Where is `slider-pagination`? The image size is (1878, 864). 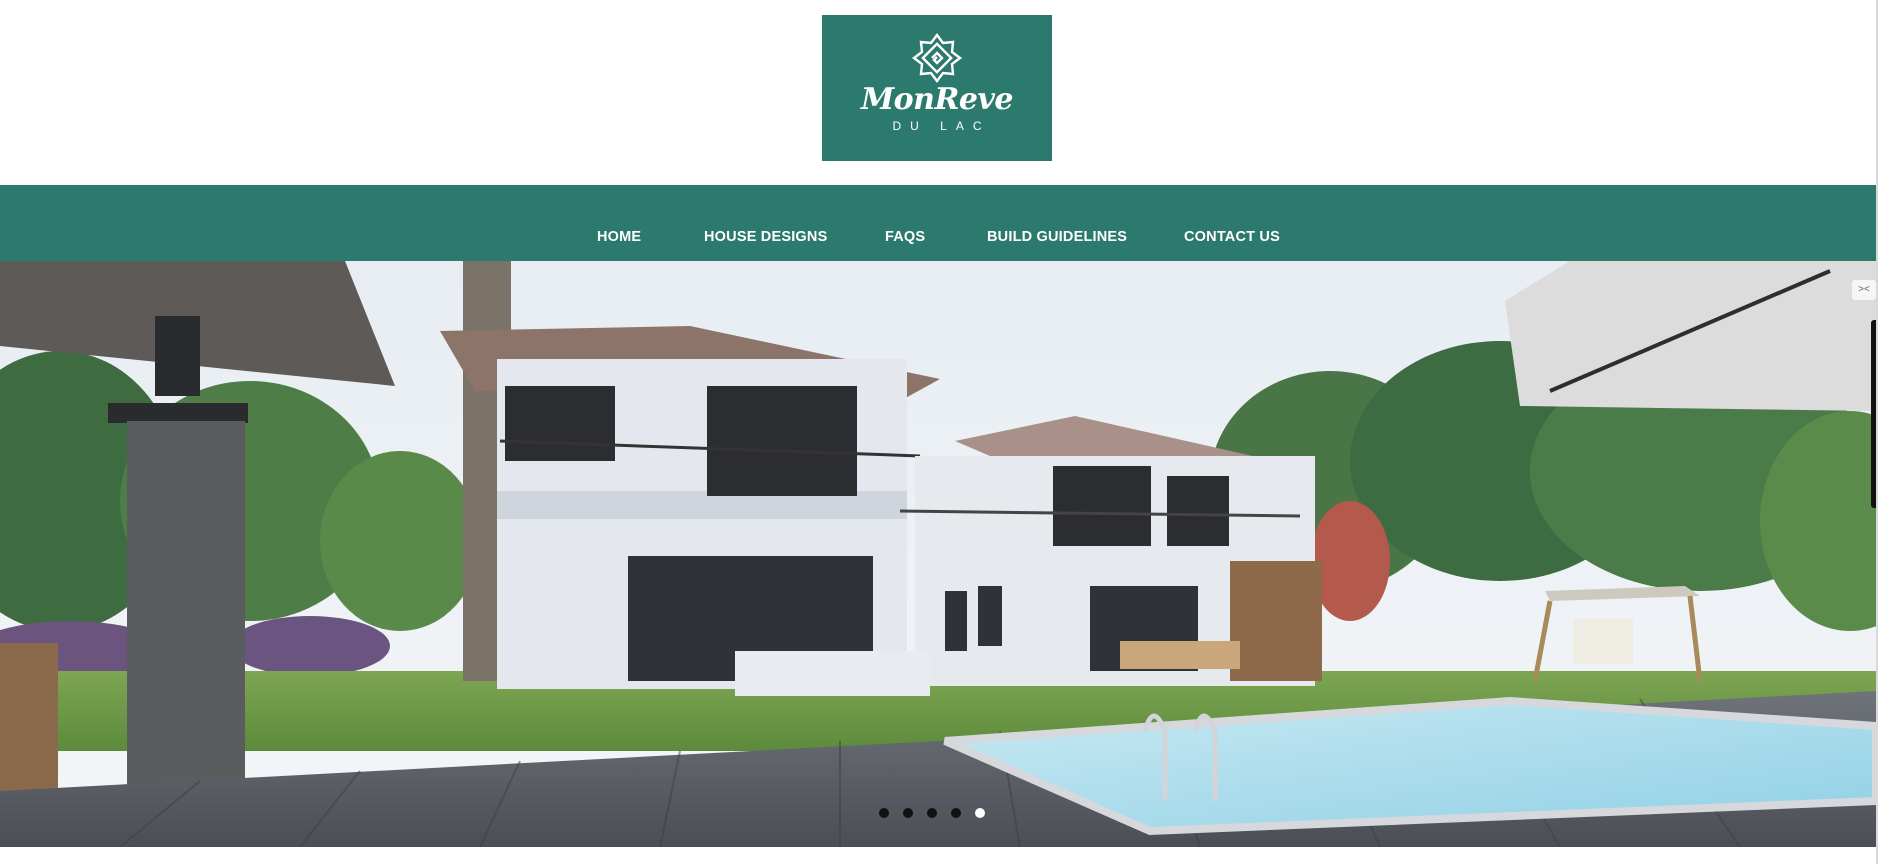 slider-pagination is located at coordinates (932, 813).